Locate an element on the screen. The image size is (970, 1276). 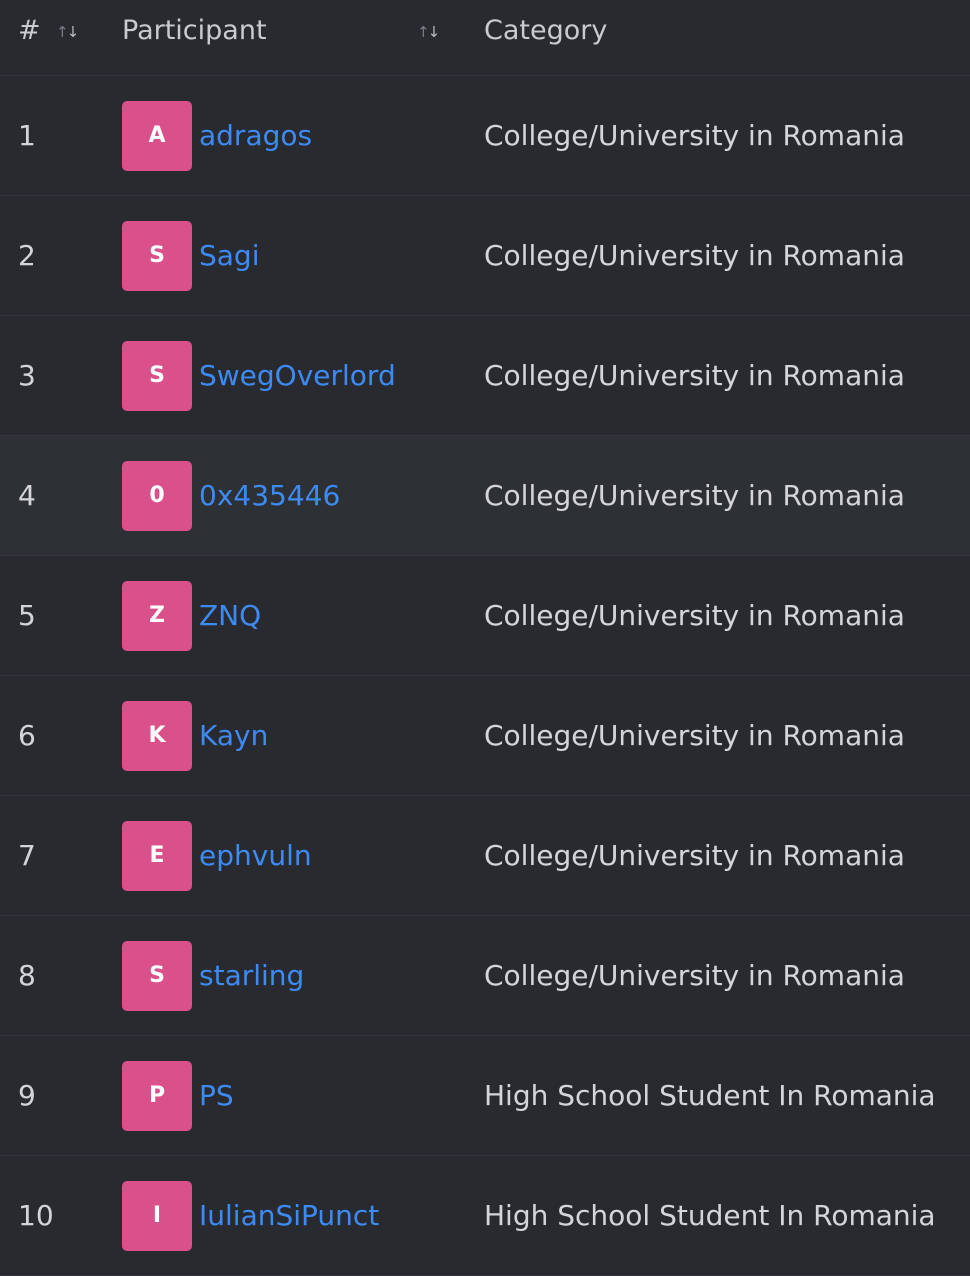
avatar: E is located at coordinates (157, 856).